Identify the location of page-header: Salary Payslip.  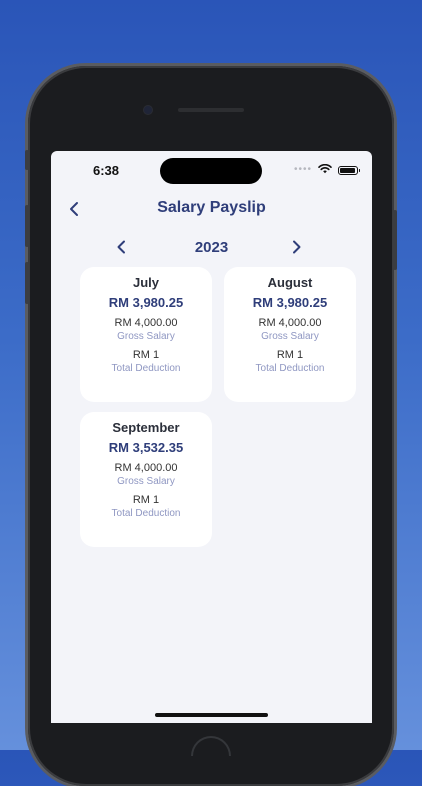
(211, 209).